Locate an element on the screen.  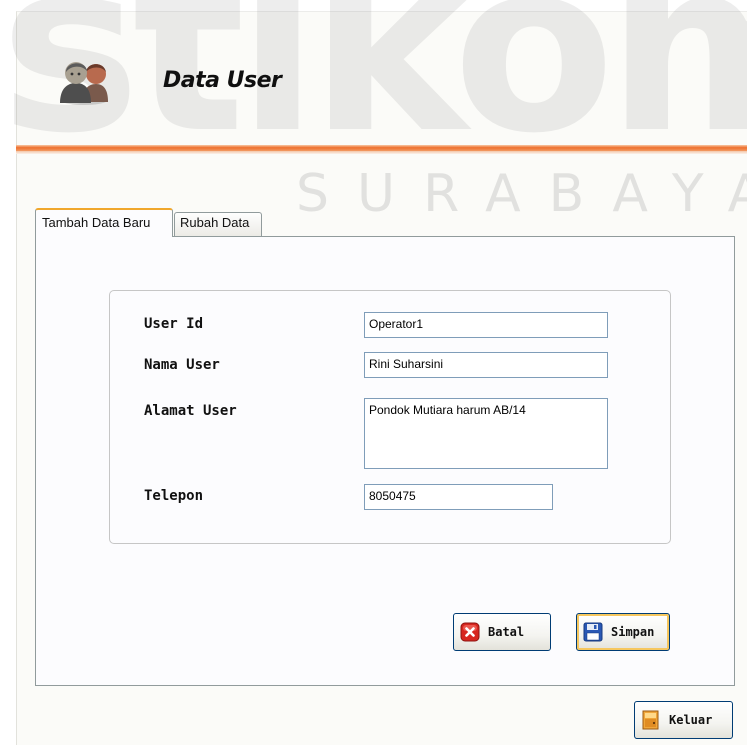
user-id-label: User Id is located at coordinates (174, 324).